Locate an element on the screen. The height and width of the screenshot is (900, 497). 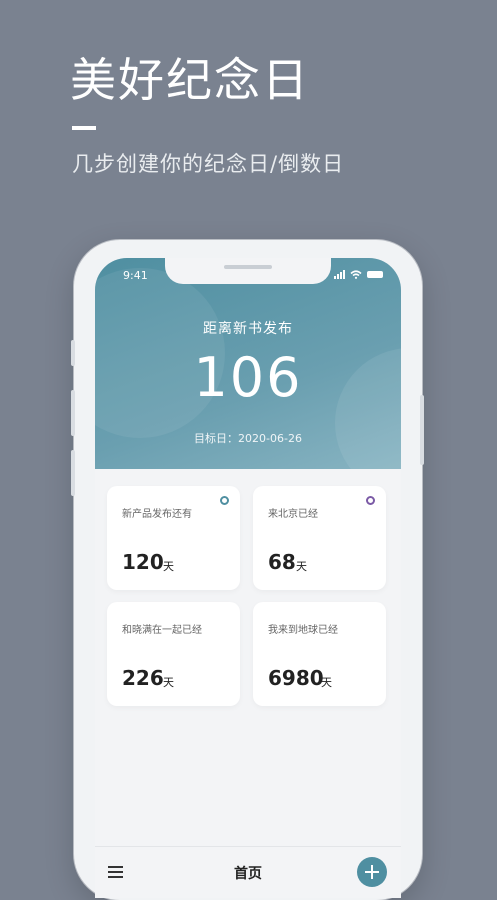
card-title: 我来到地球已经 is located at coordinates (303, 630).